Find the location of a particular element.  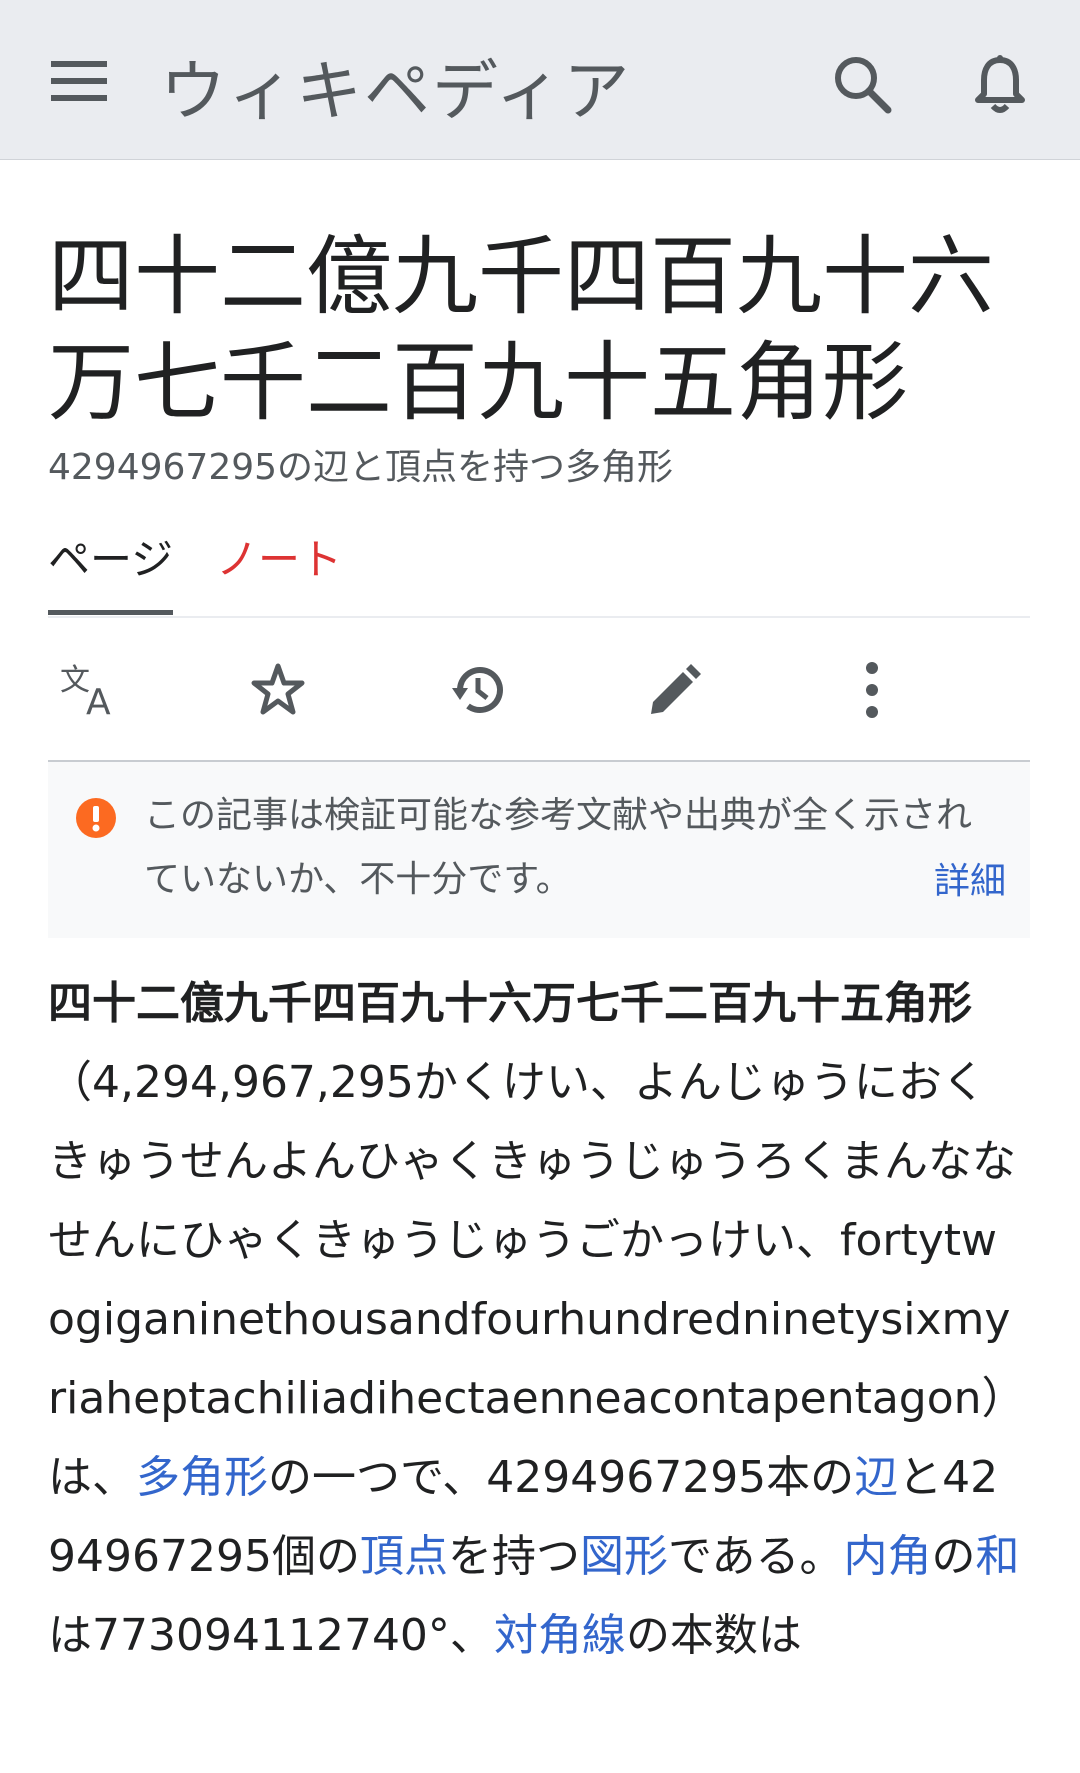

page-title: 四十二億九千四百九十六万七千二百九十五角形 is located at coordinates (521, 330).